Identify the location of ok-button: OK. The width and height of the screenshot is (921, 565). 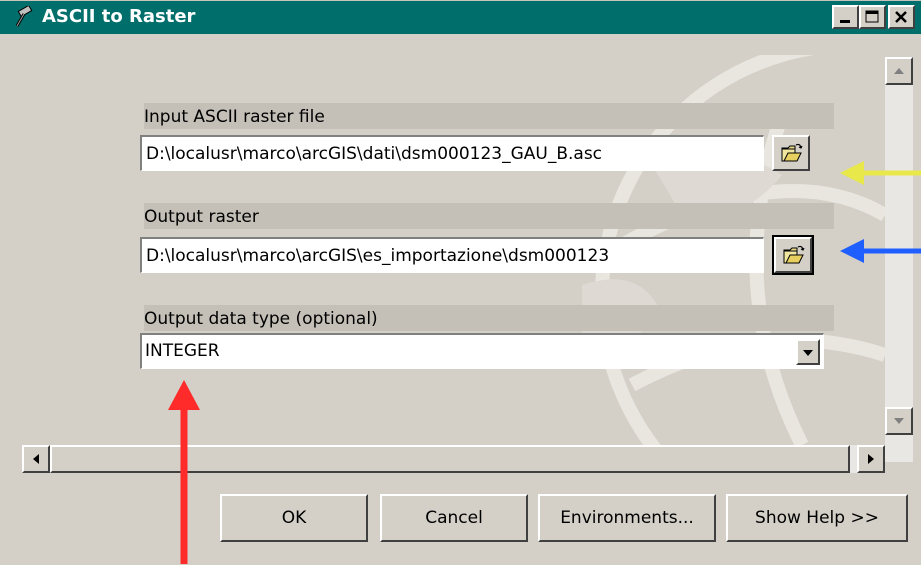
(294, 518).